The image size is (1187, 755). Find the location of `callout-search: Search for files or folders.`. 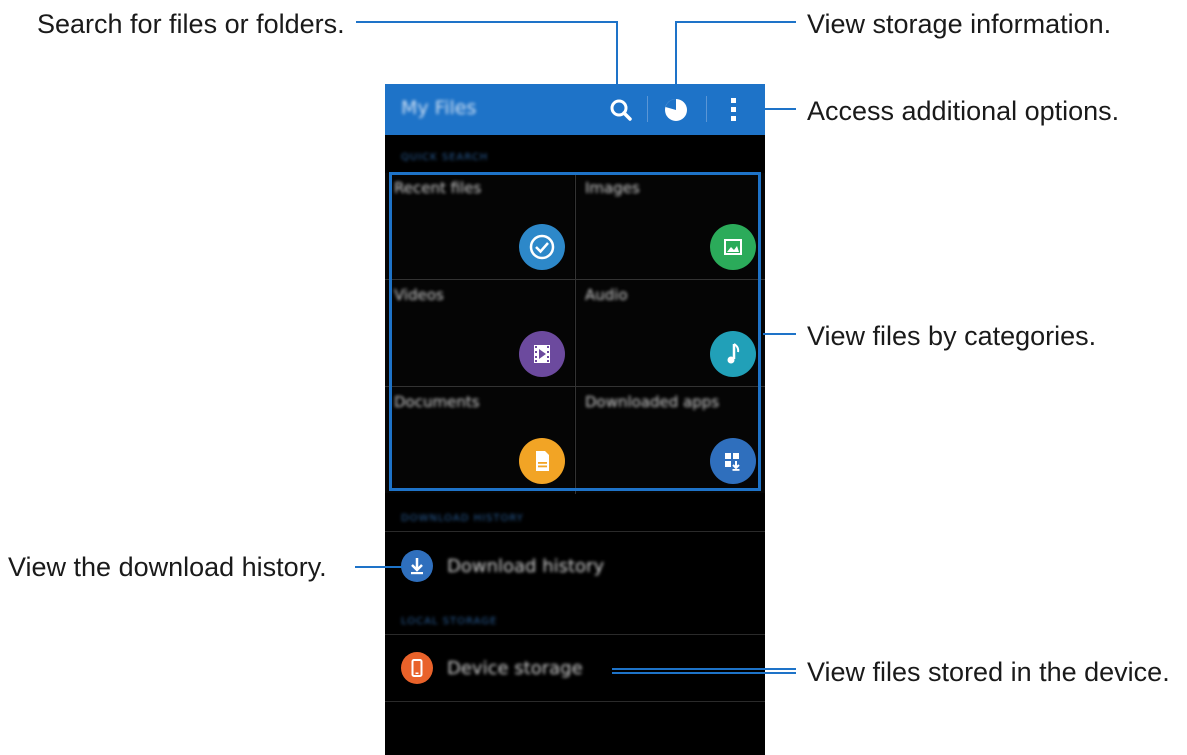

callout-search: Search for files or folders. is located at coordinates (191, 24).